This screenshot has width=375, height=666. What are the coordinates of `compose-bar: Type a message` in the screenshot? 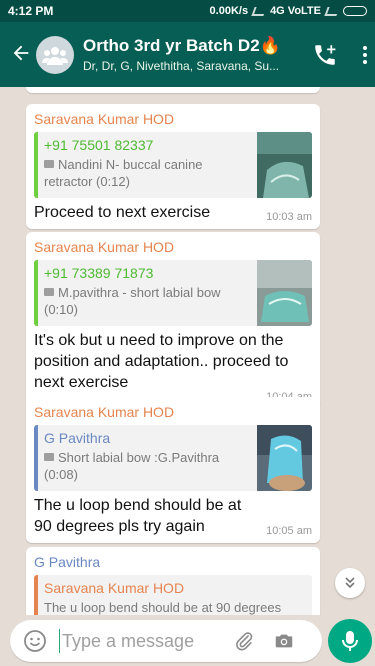 It's located at (187, 640).